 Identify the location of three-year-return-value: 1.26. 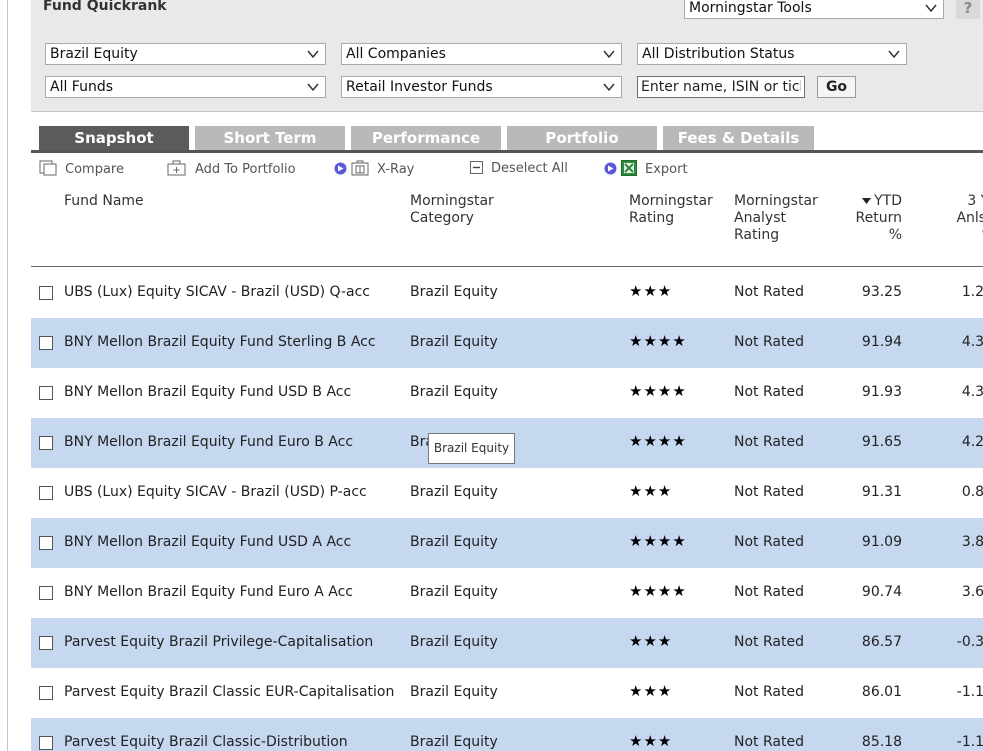
(972, 292).